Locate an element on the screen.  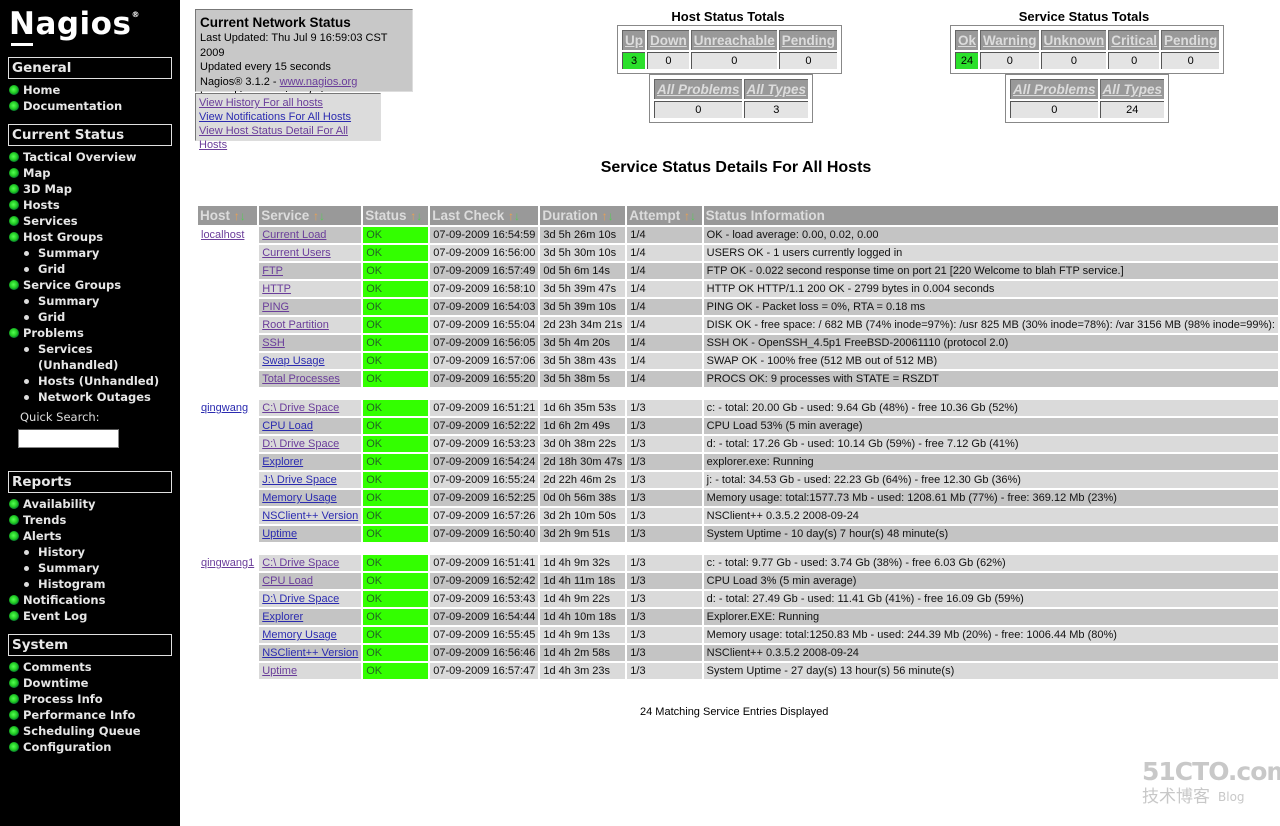
view-notifications-link: View Notifications For All Hosts is located at coordinates (288, 117).